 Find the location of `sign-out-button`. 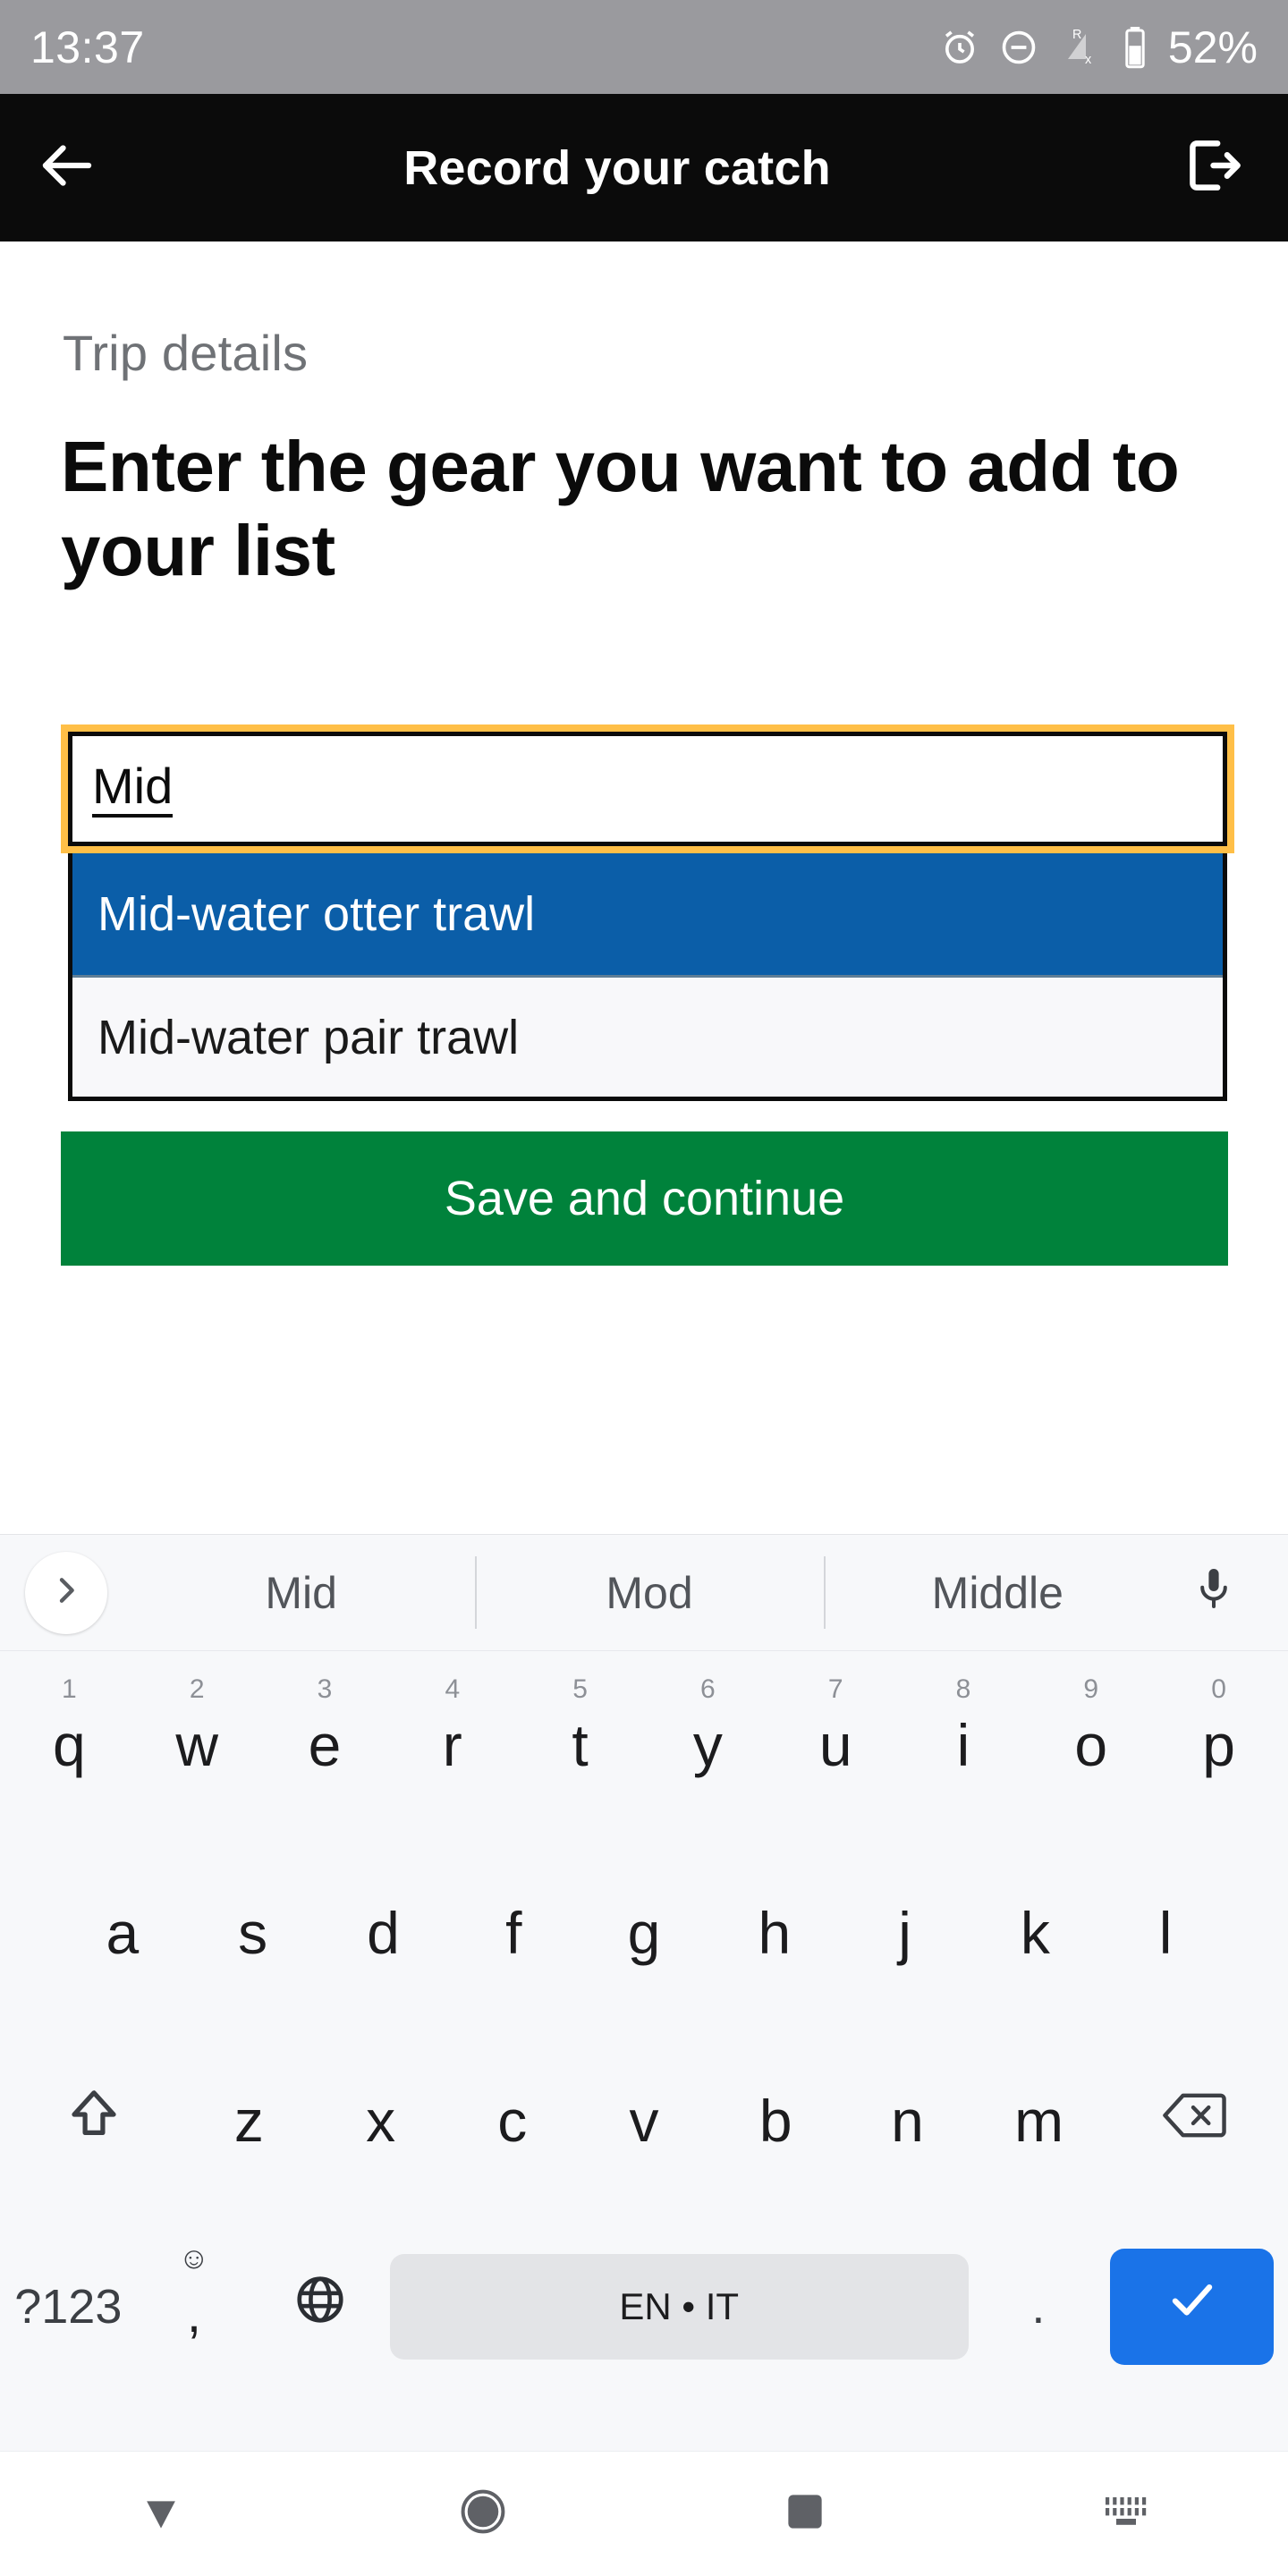

sign-out-button is located at coordinates (1212, 168).